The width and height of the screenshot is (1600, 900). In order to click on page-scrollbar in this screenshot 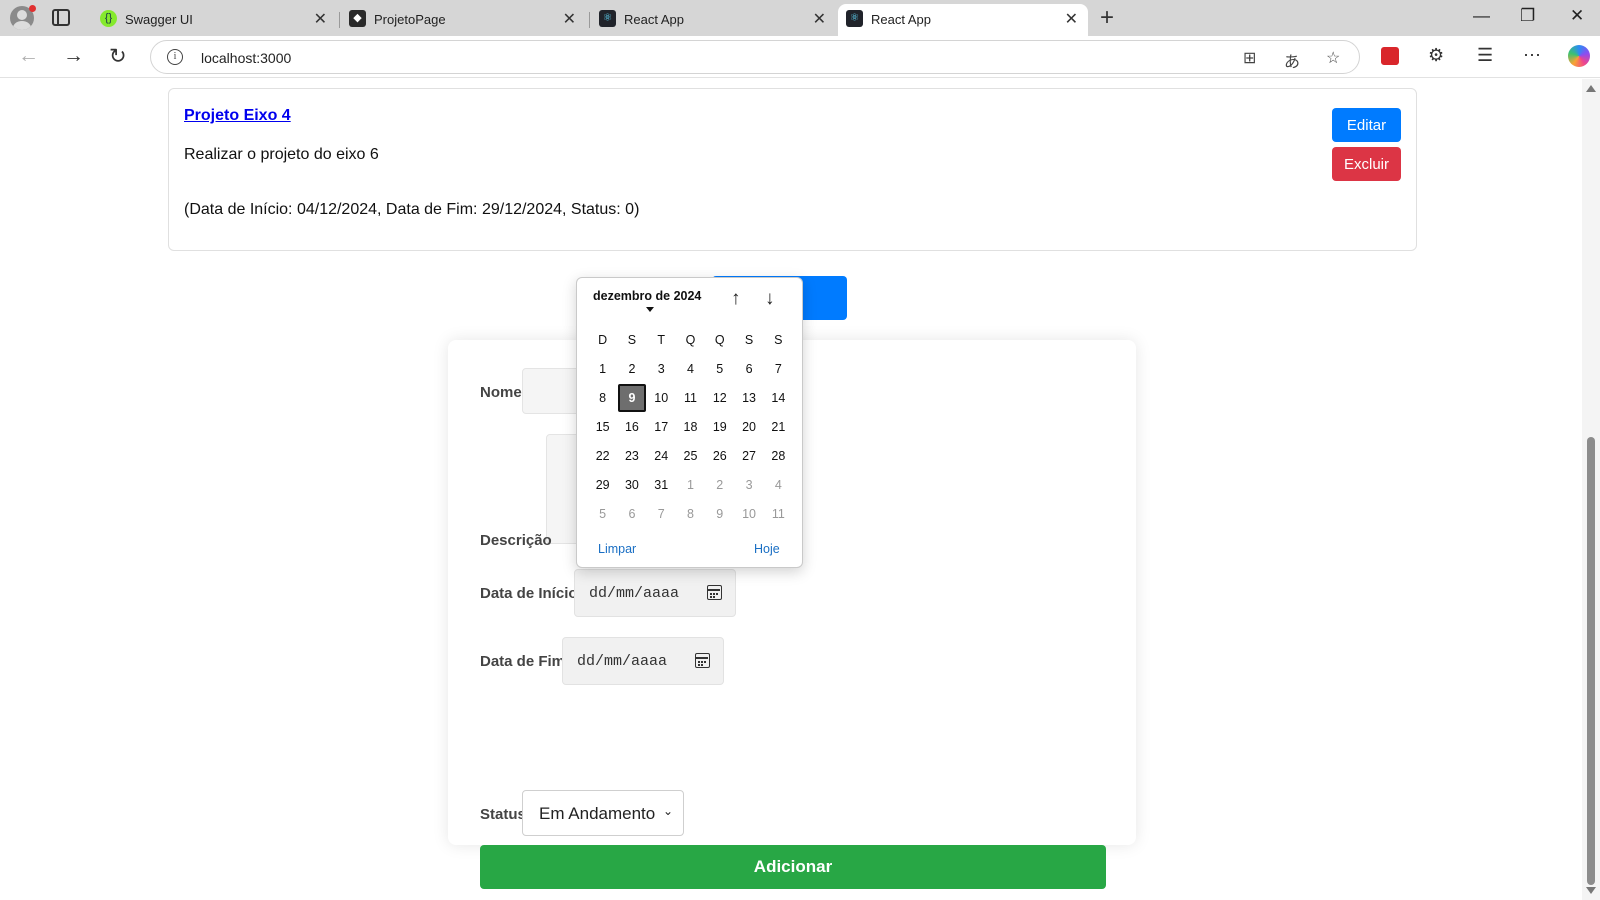, I will do `click(1591, 489)`.